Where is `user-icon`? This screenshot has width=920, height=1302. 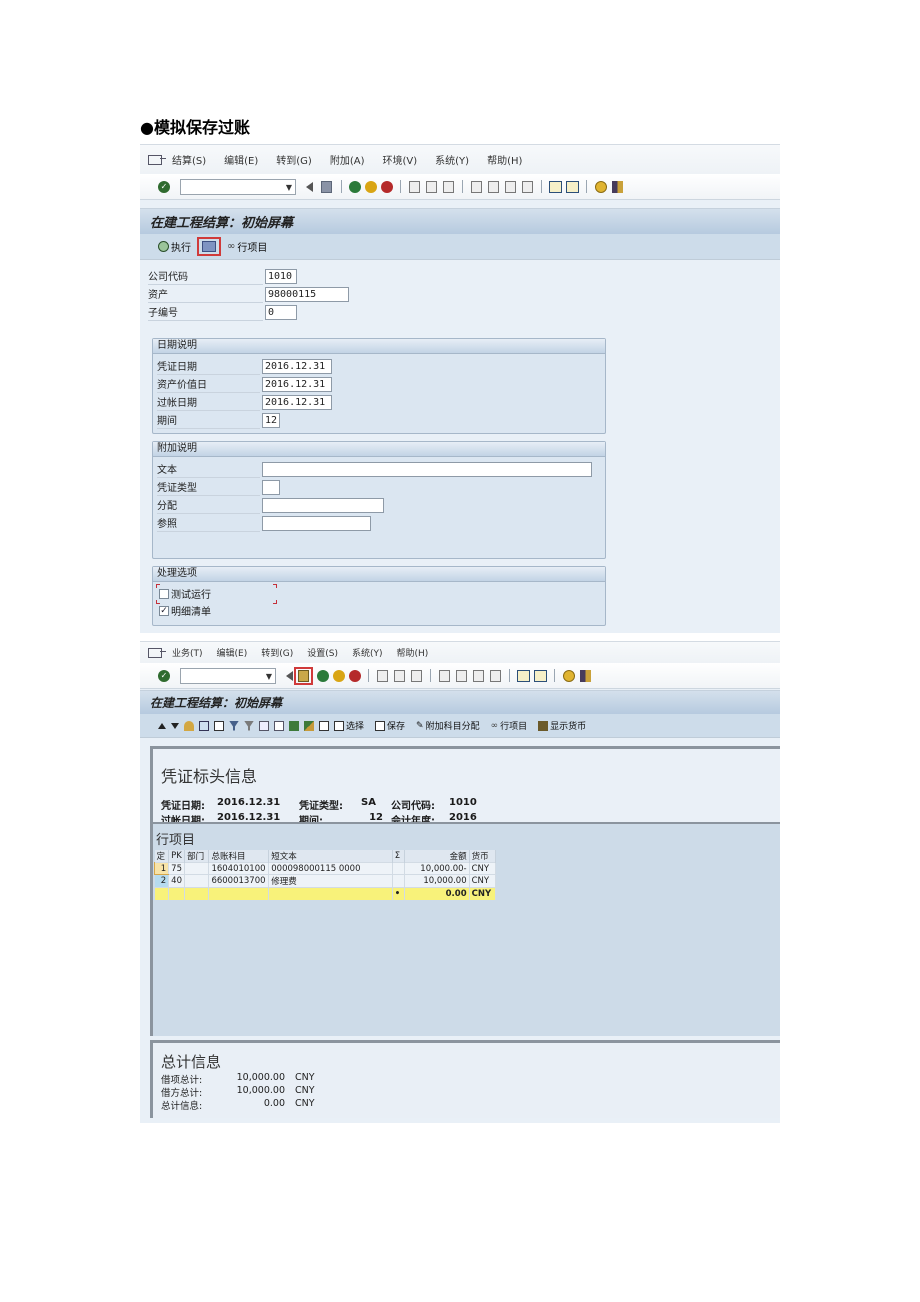 user-icon is located at coordinates (189, 725).